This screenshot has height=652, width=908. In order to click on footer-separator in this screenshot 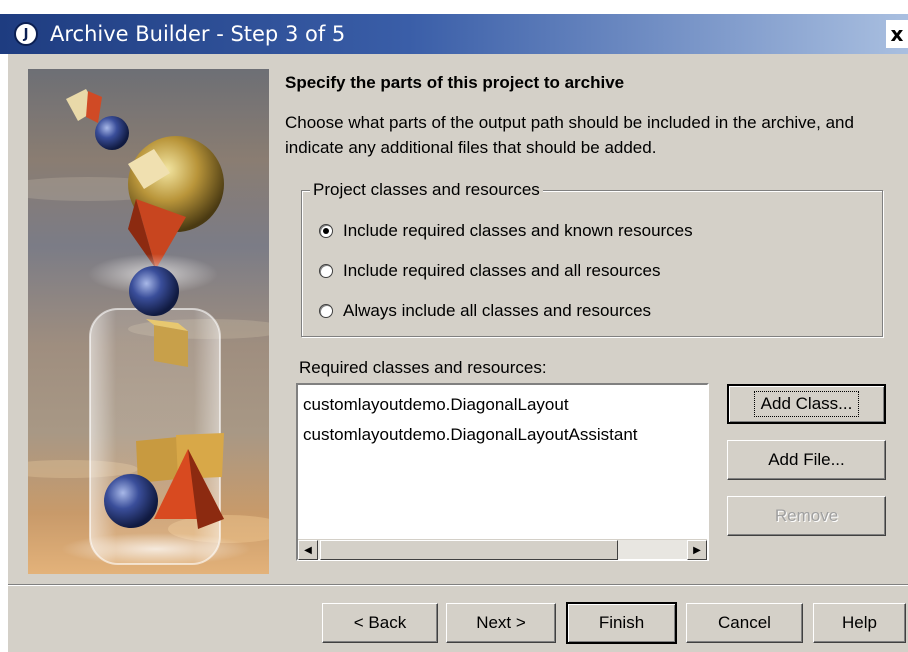, I will do `click(458, 585)`.